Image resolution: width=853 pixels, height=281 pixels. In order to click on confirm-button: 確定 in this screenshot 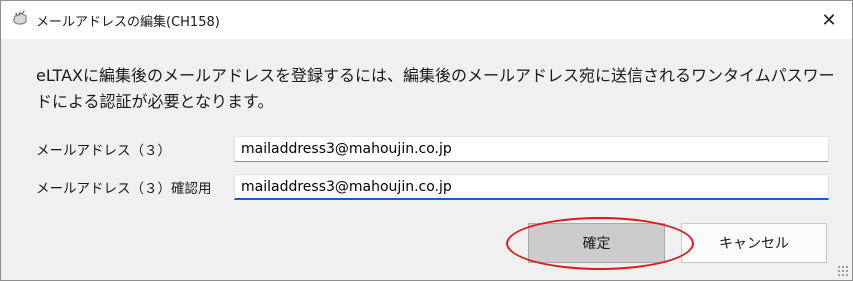, I will do `click(596, 243)`.